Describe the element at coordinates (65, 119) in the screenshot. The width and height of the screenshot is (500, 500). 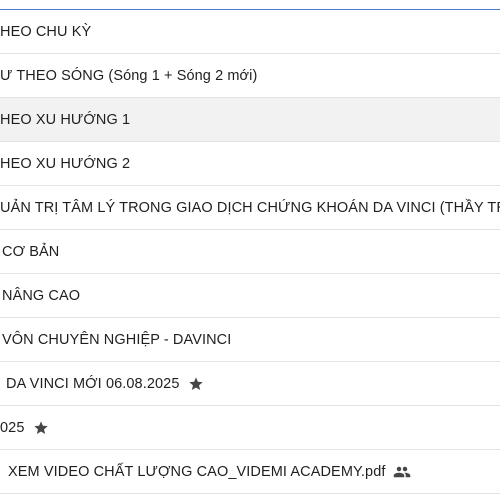
I see `list-item-label: HEO XU HƯỚNG 1` at that location.